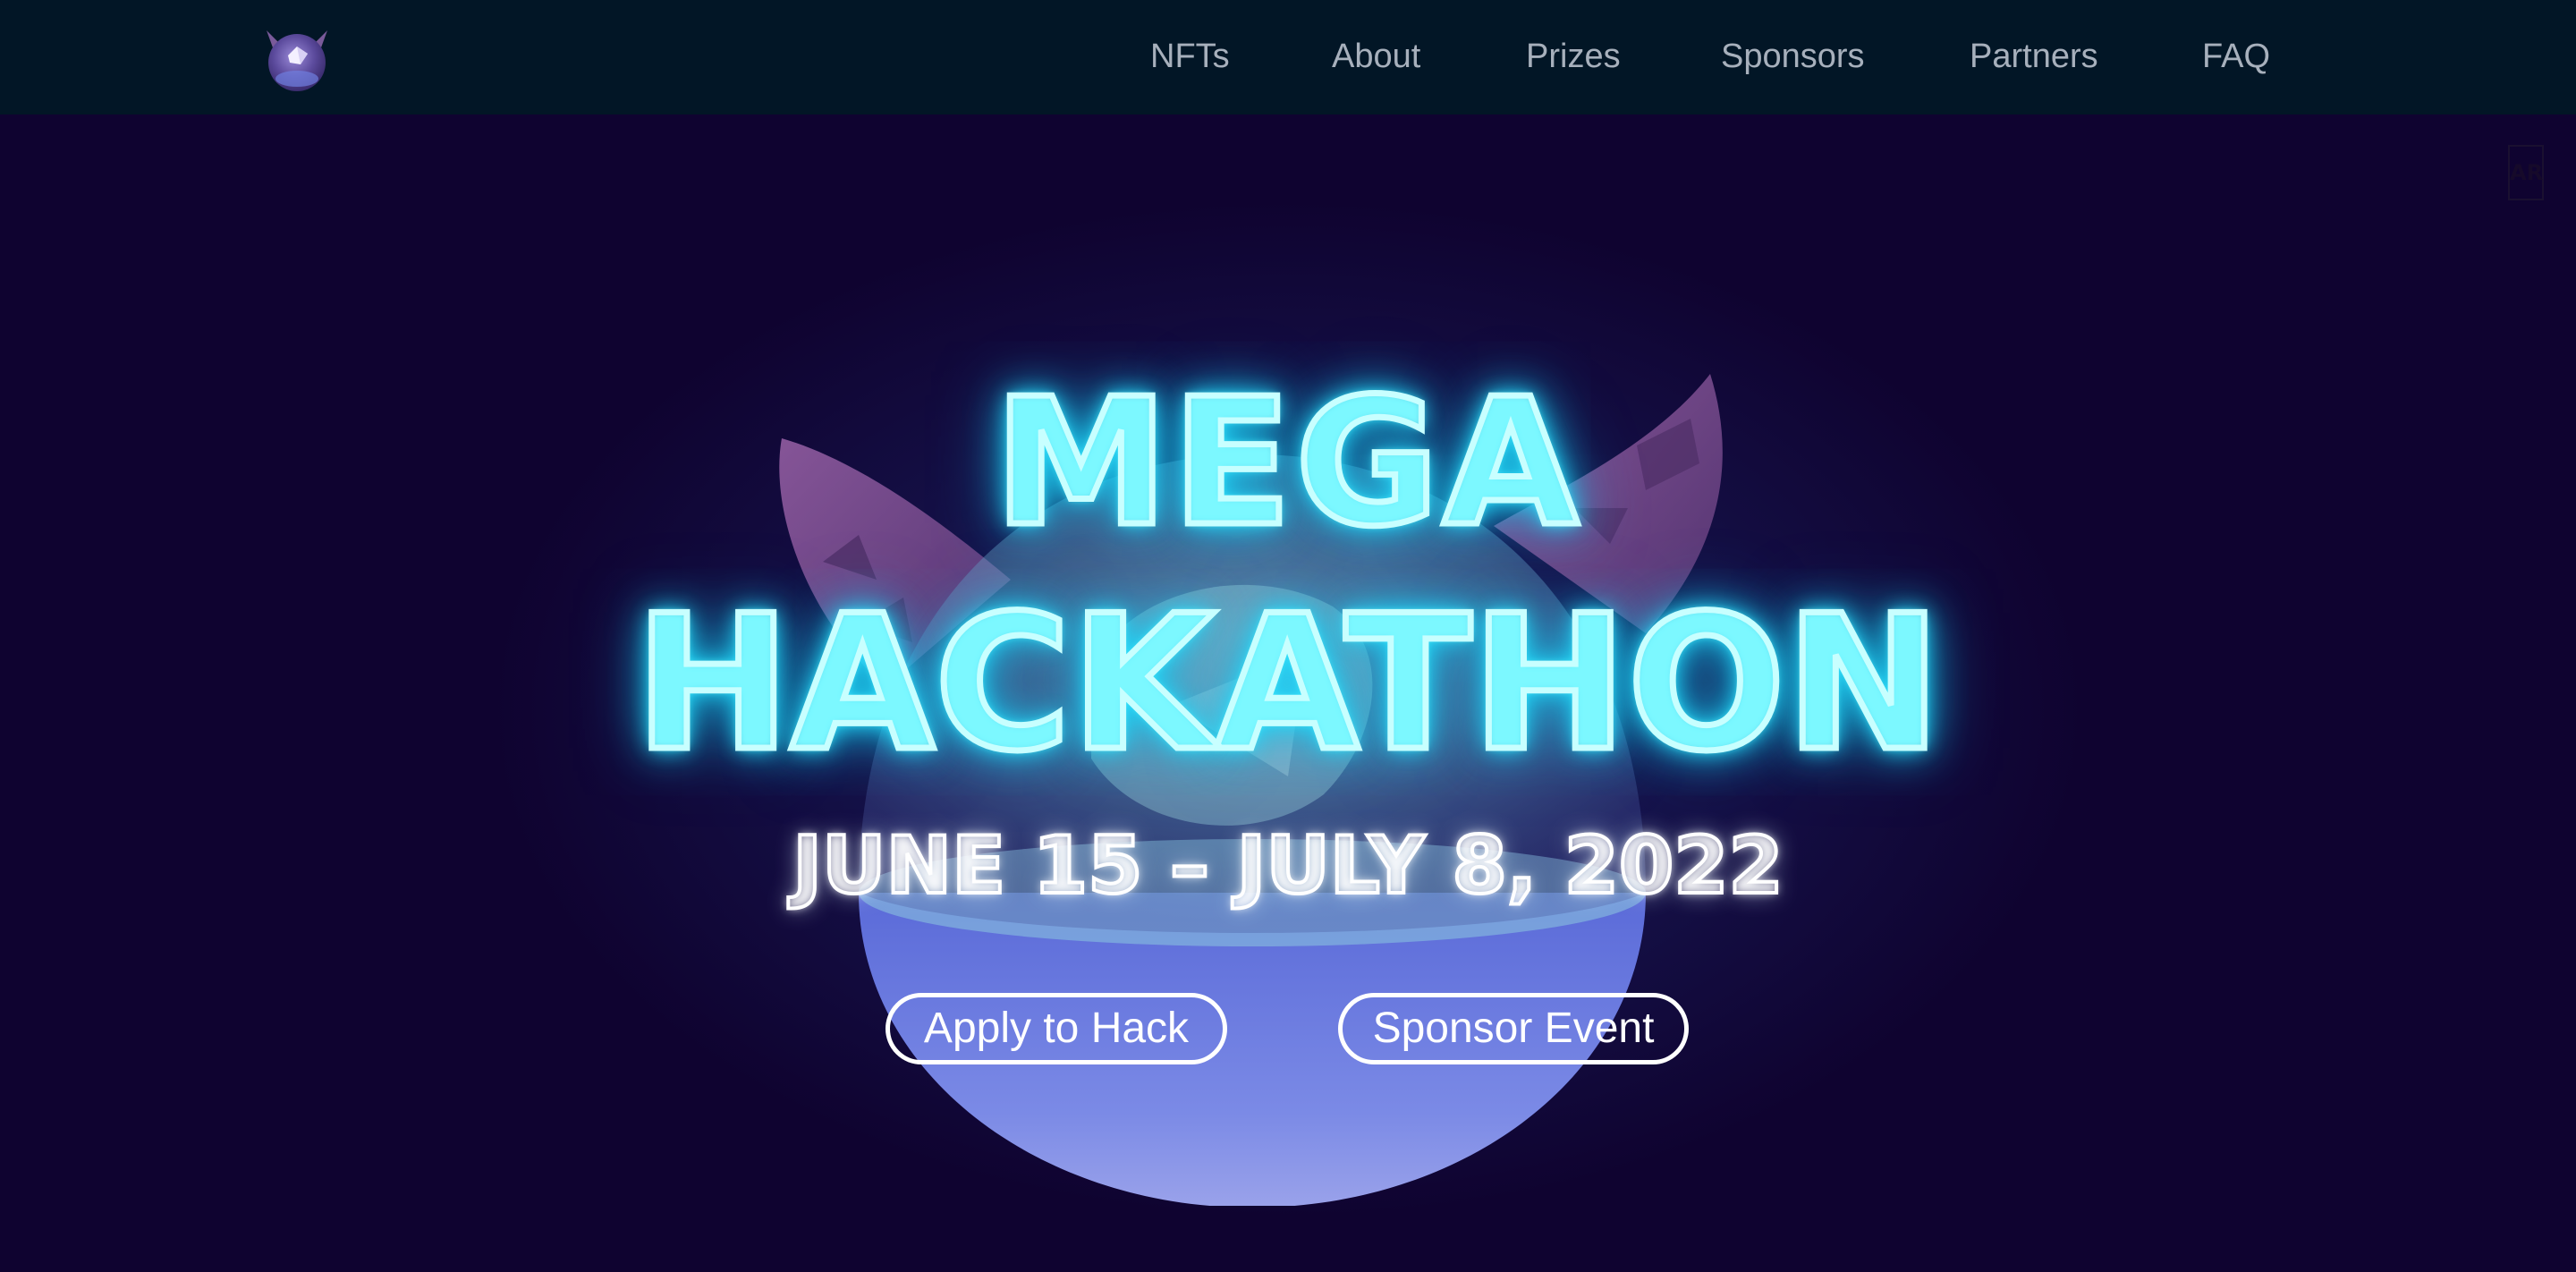  What do you see at coordinates (1288, 684) in the screenshot?
I see `hero-title-line2: HACKATHON` at bounding box center [1288, 684].